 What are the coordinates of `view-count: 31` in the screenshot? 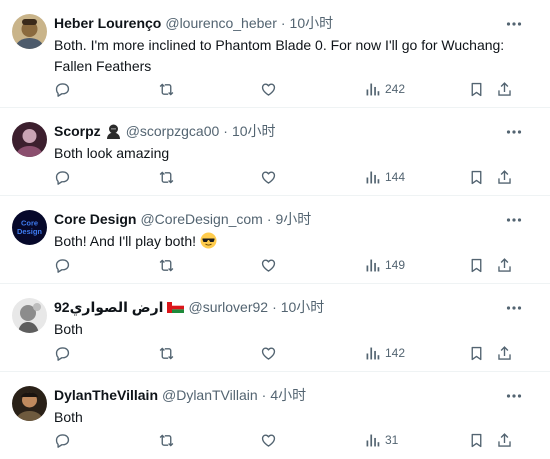 It's located at (392, 440).